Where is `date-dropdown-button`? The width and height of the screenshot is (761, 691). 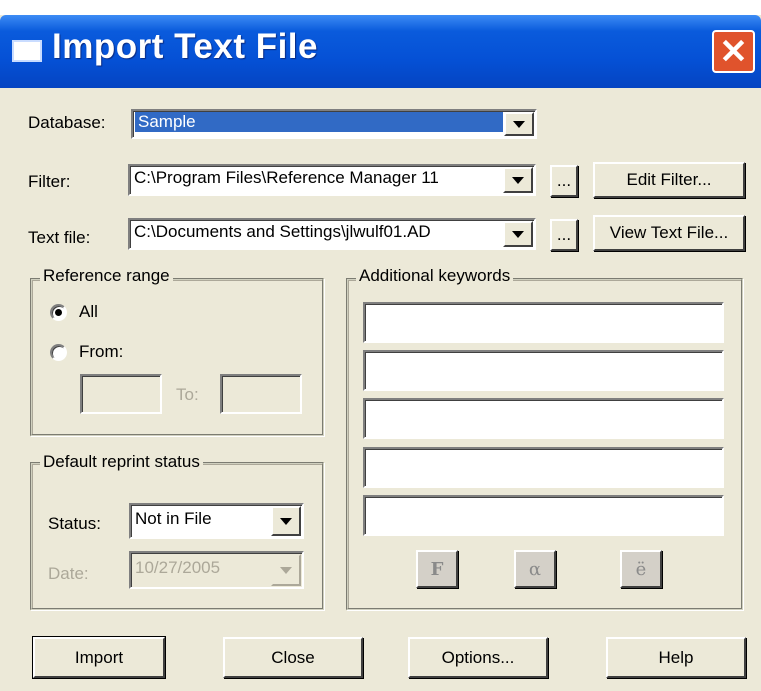 date-dropdown-button is located at coordinates (286, 570).